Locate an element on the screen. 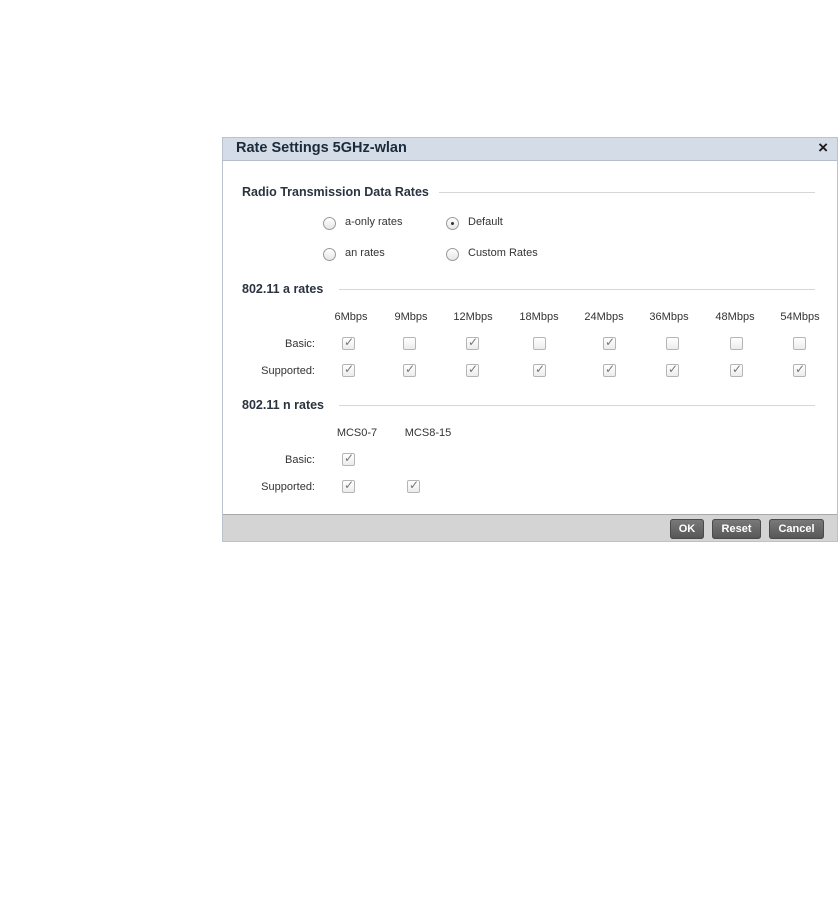  a-basic-row-label: Basic: is located at coordinates (300, 344).